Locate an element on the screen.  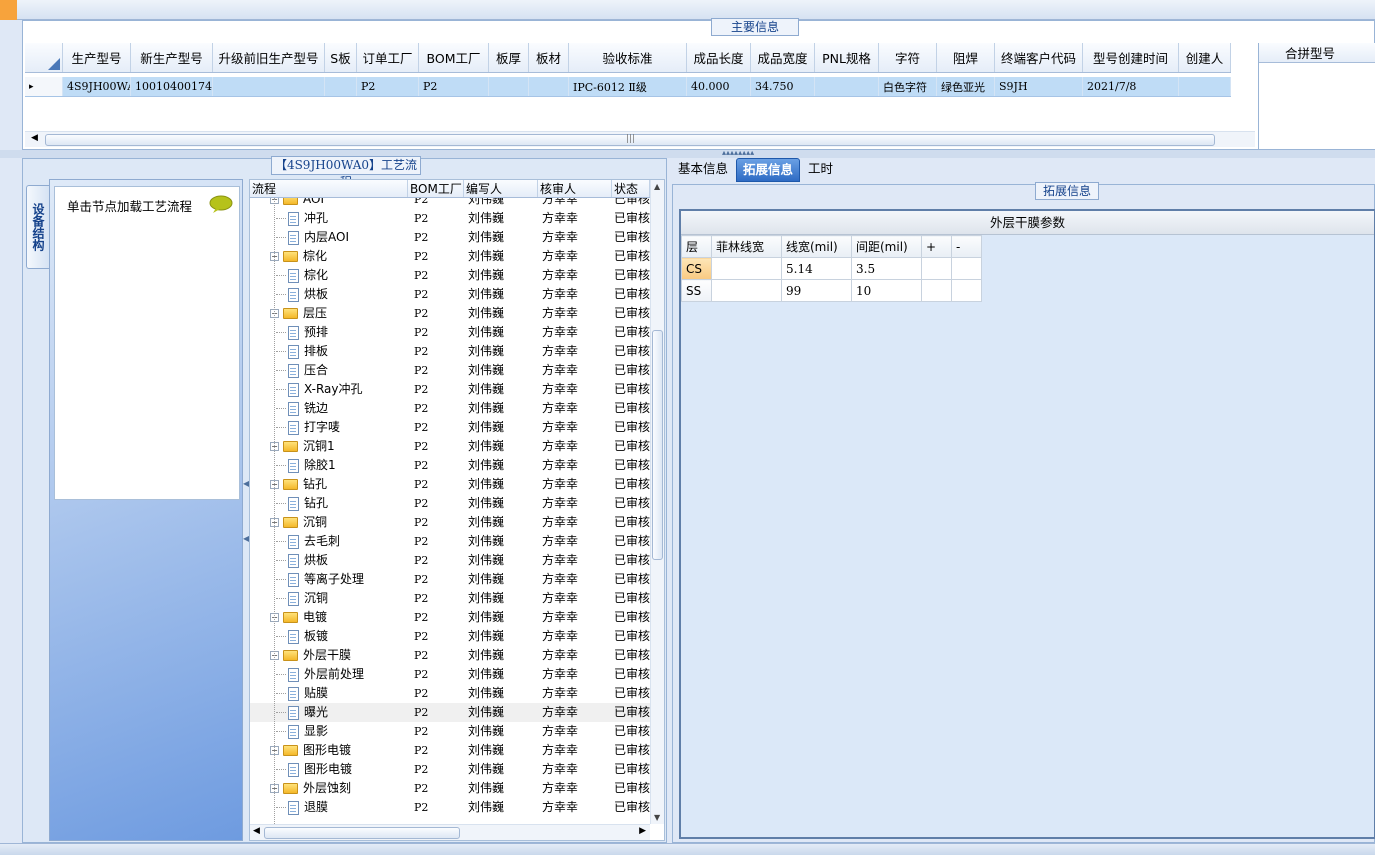
film-column-header: - is located at coordinates (966, 246).